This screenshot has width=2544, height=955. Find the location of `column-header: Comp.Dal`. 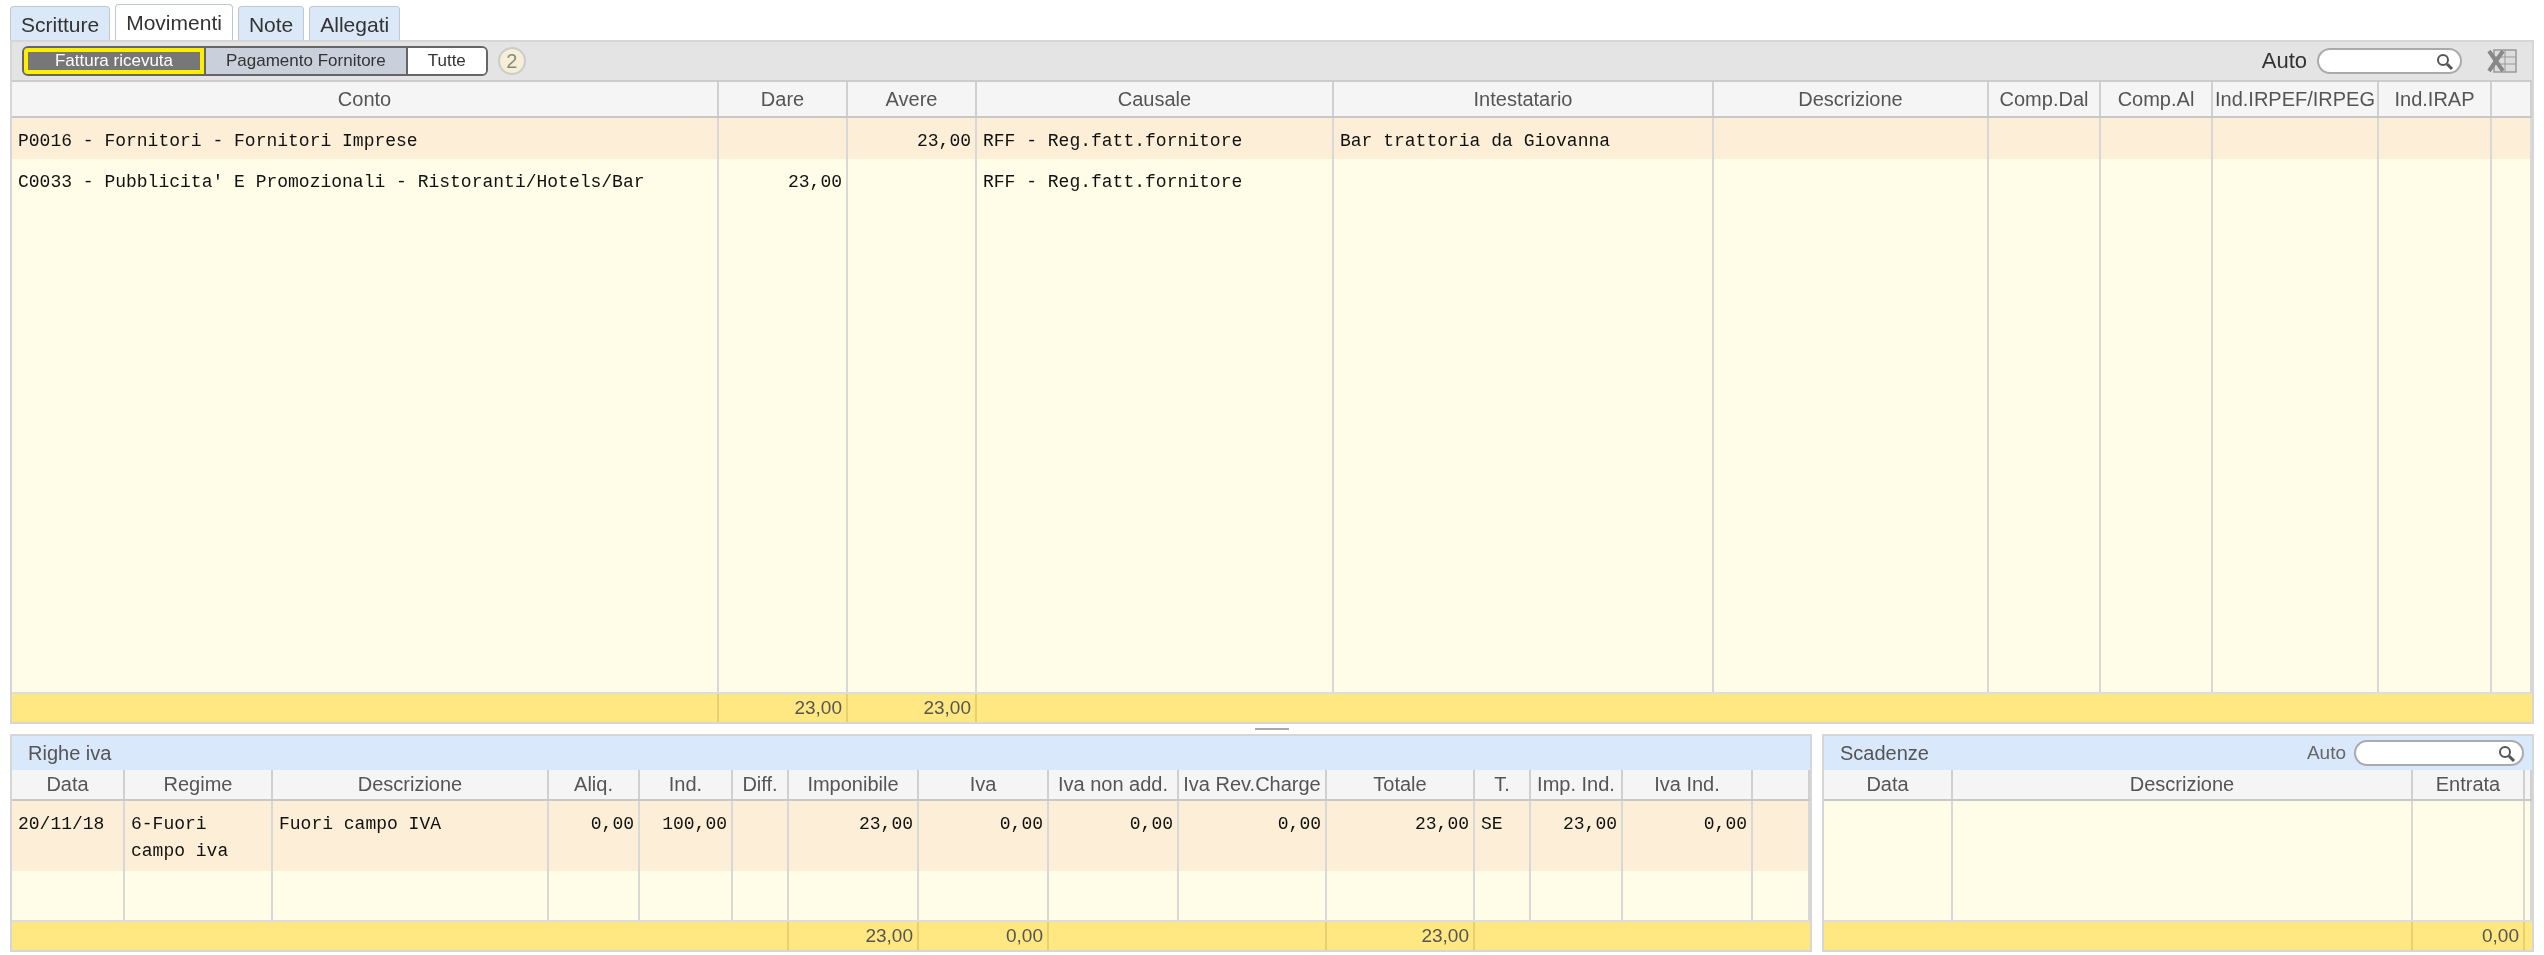

column-header: Comp.Dal is located at coordinates (2045, 99).